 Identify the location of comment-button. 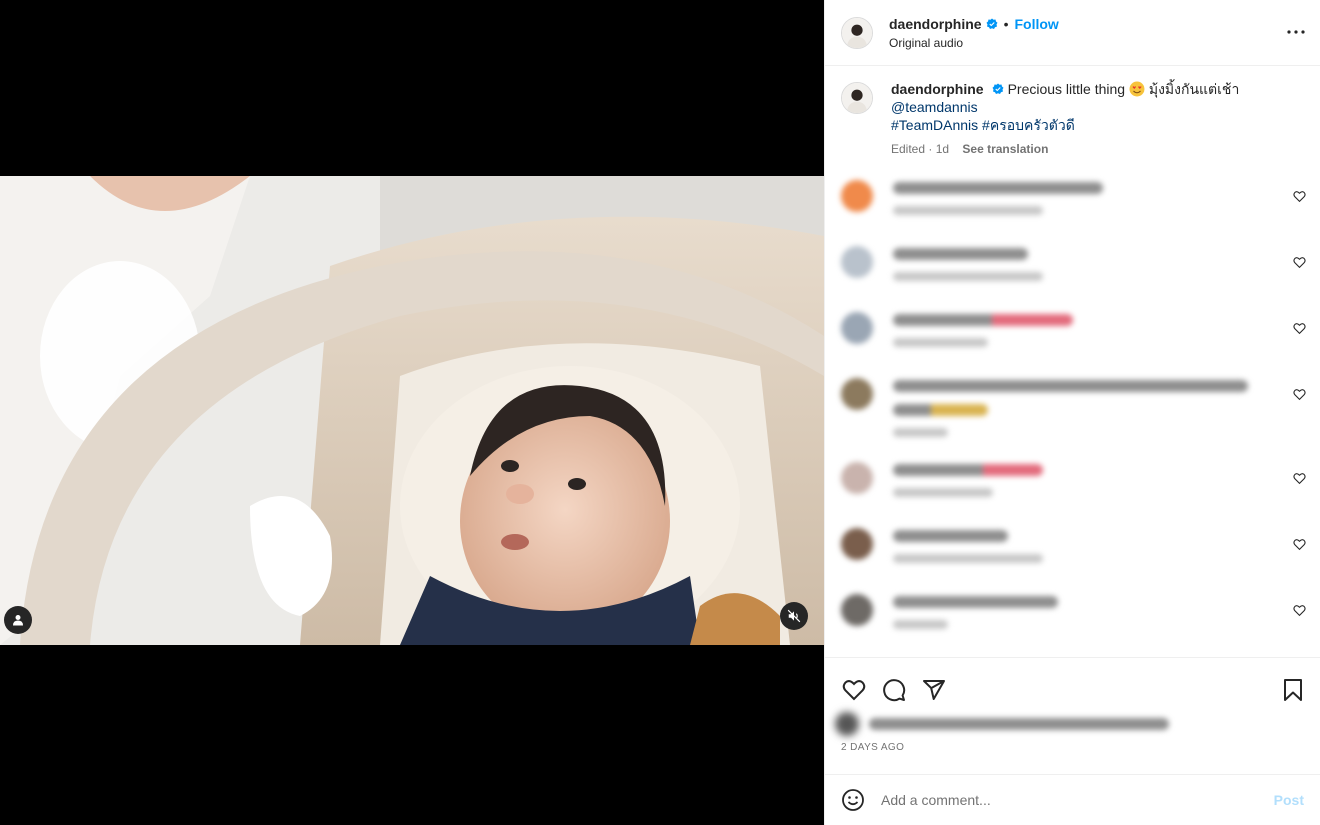
(894, 690).